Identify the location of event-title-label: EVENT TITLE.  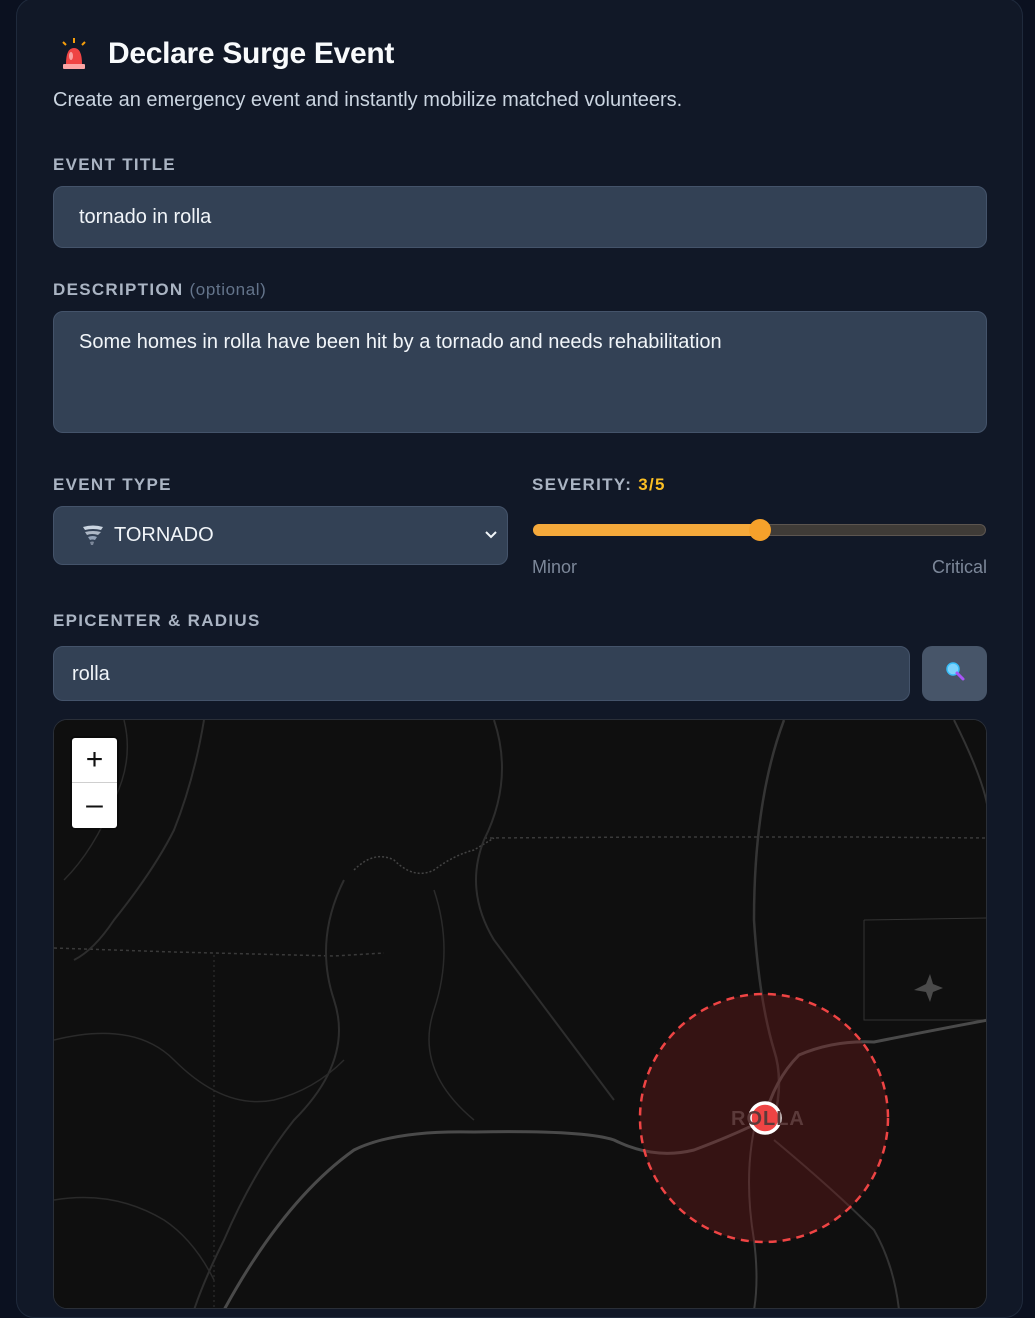
(114, 164).